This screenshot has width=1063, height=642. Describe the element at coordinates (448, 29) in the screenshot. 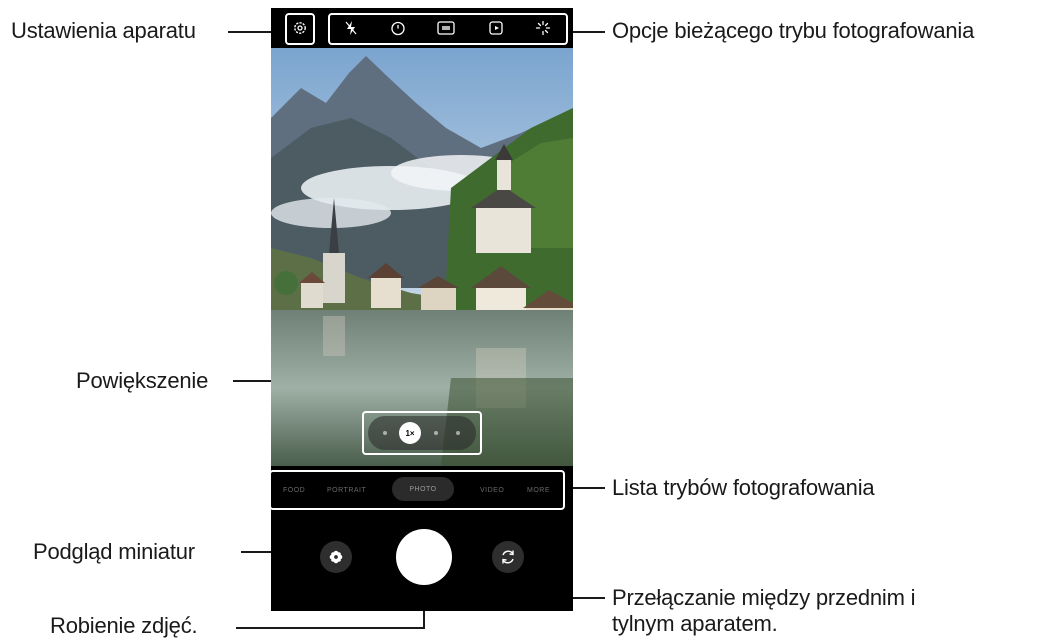

I see `mode-options-highlight-frame` at that location.